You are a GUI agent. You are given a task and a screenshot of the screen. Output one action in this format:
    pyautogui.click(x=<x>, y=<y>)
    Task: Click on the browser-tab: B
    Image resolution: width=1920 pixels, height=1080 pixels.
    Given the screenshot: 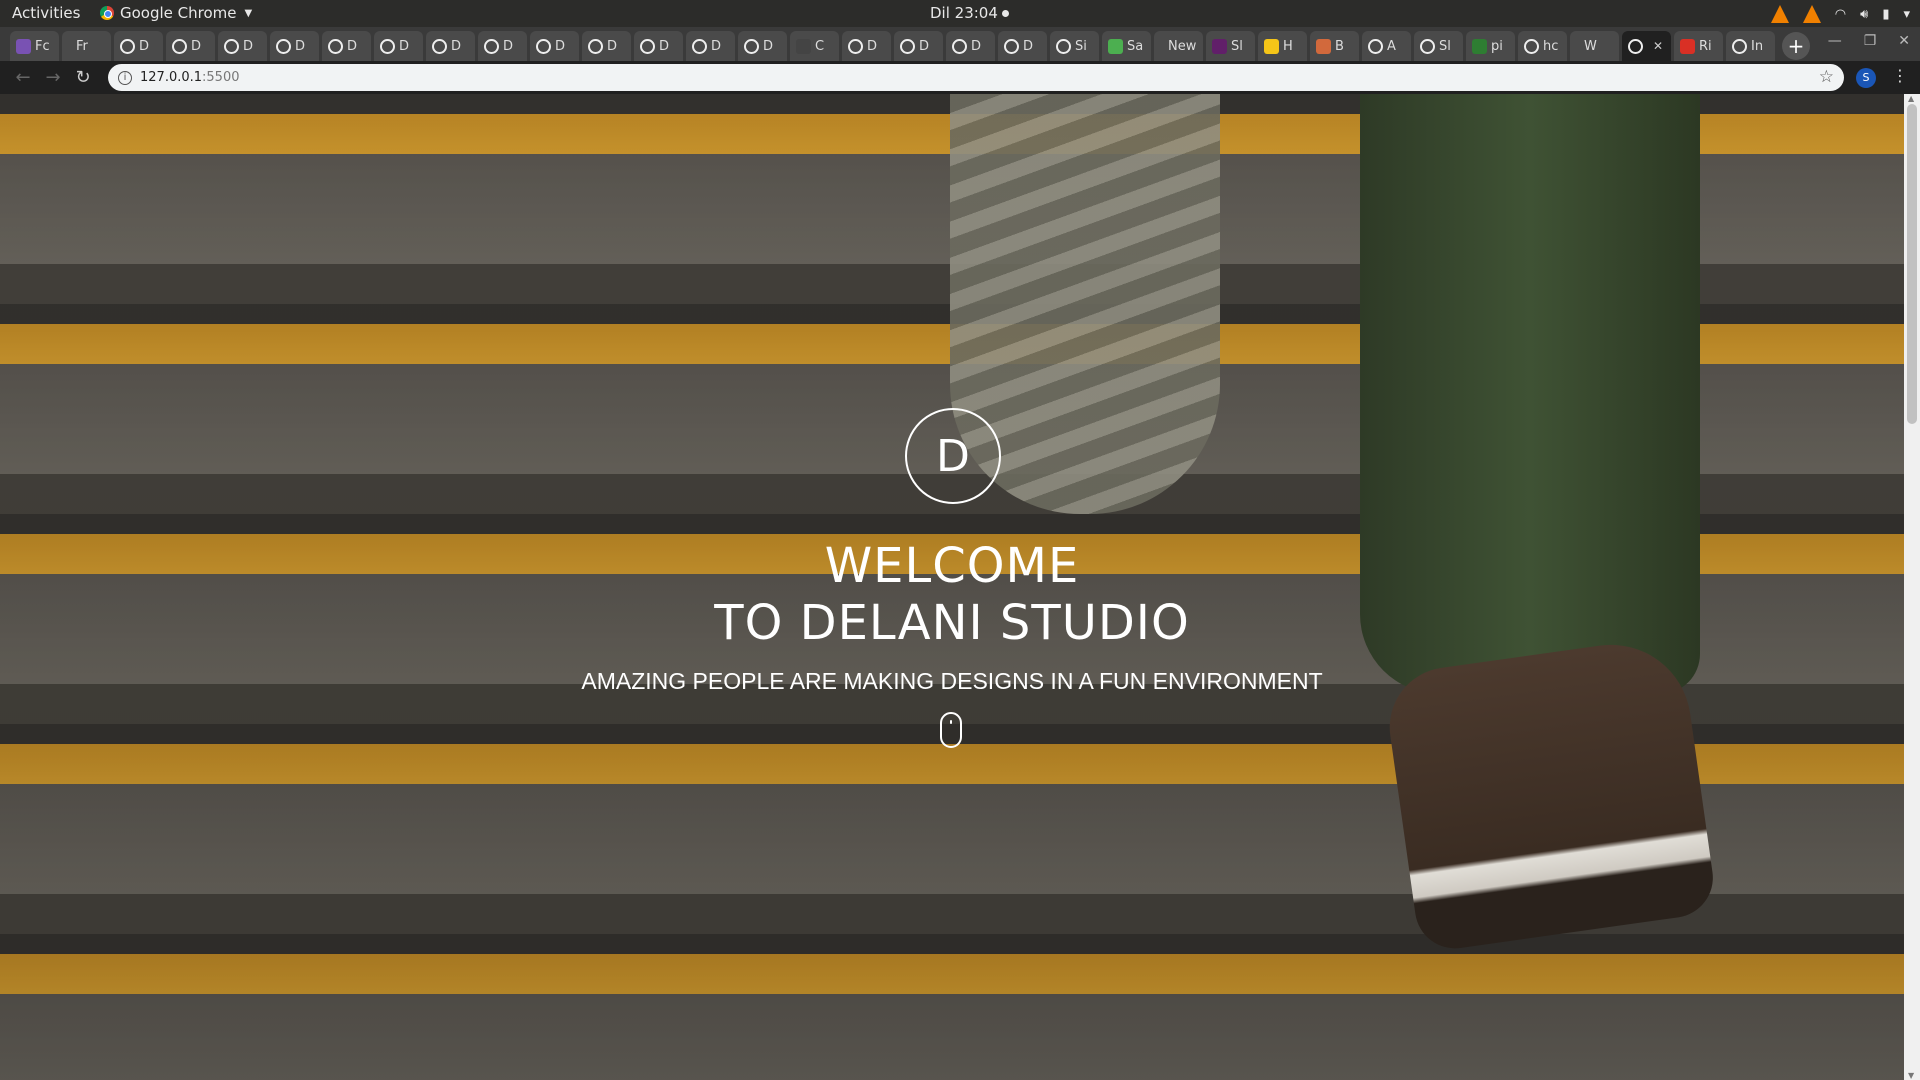 What is the action you would take?
    pyautogui.click(x=1334, y=46)
    